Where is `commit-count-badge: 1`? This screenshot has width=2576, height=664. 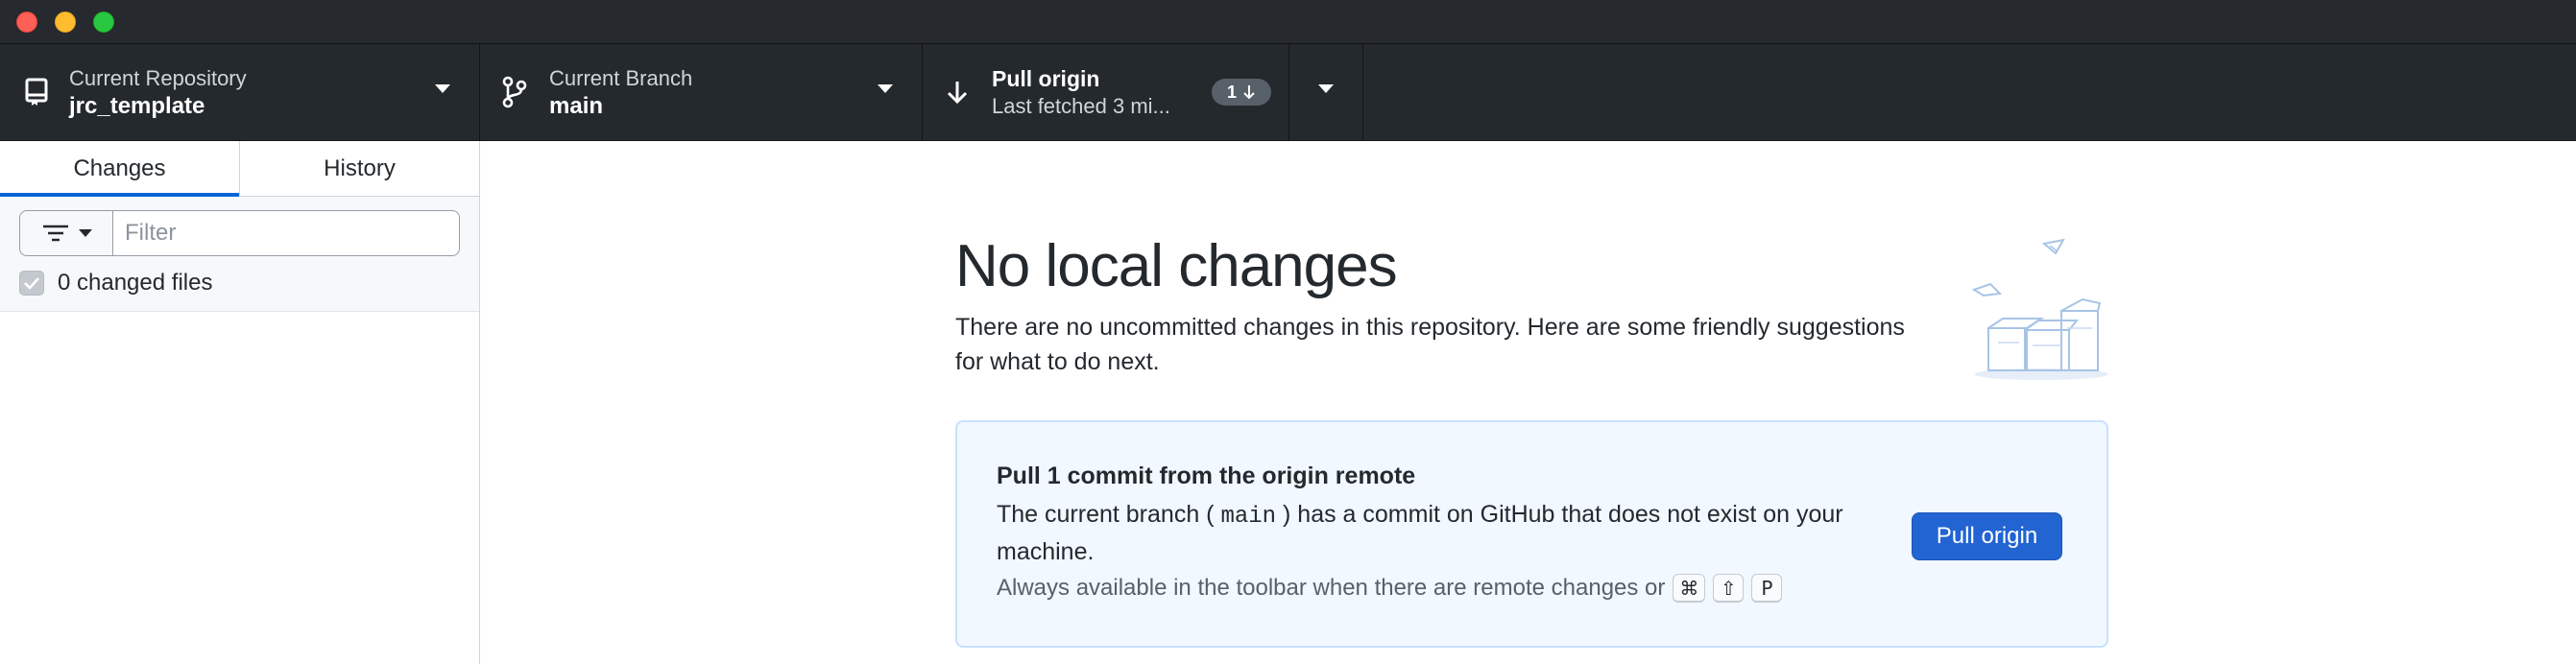 commit-count-badge: 1 is located at coordinates (1241, 93).